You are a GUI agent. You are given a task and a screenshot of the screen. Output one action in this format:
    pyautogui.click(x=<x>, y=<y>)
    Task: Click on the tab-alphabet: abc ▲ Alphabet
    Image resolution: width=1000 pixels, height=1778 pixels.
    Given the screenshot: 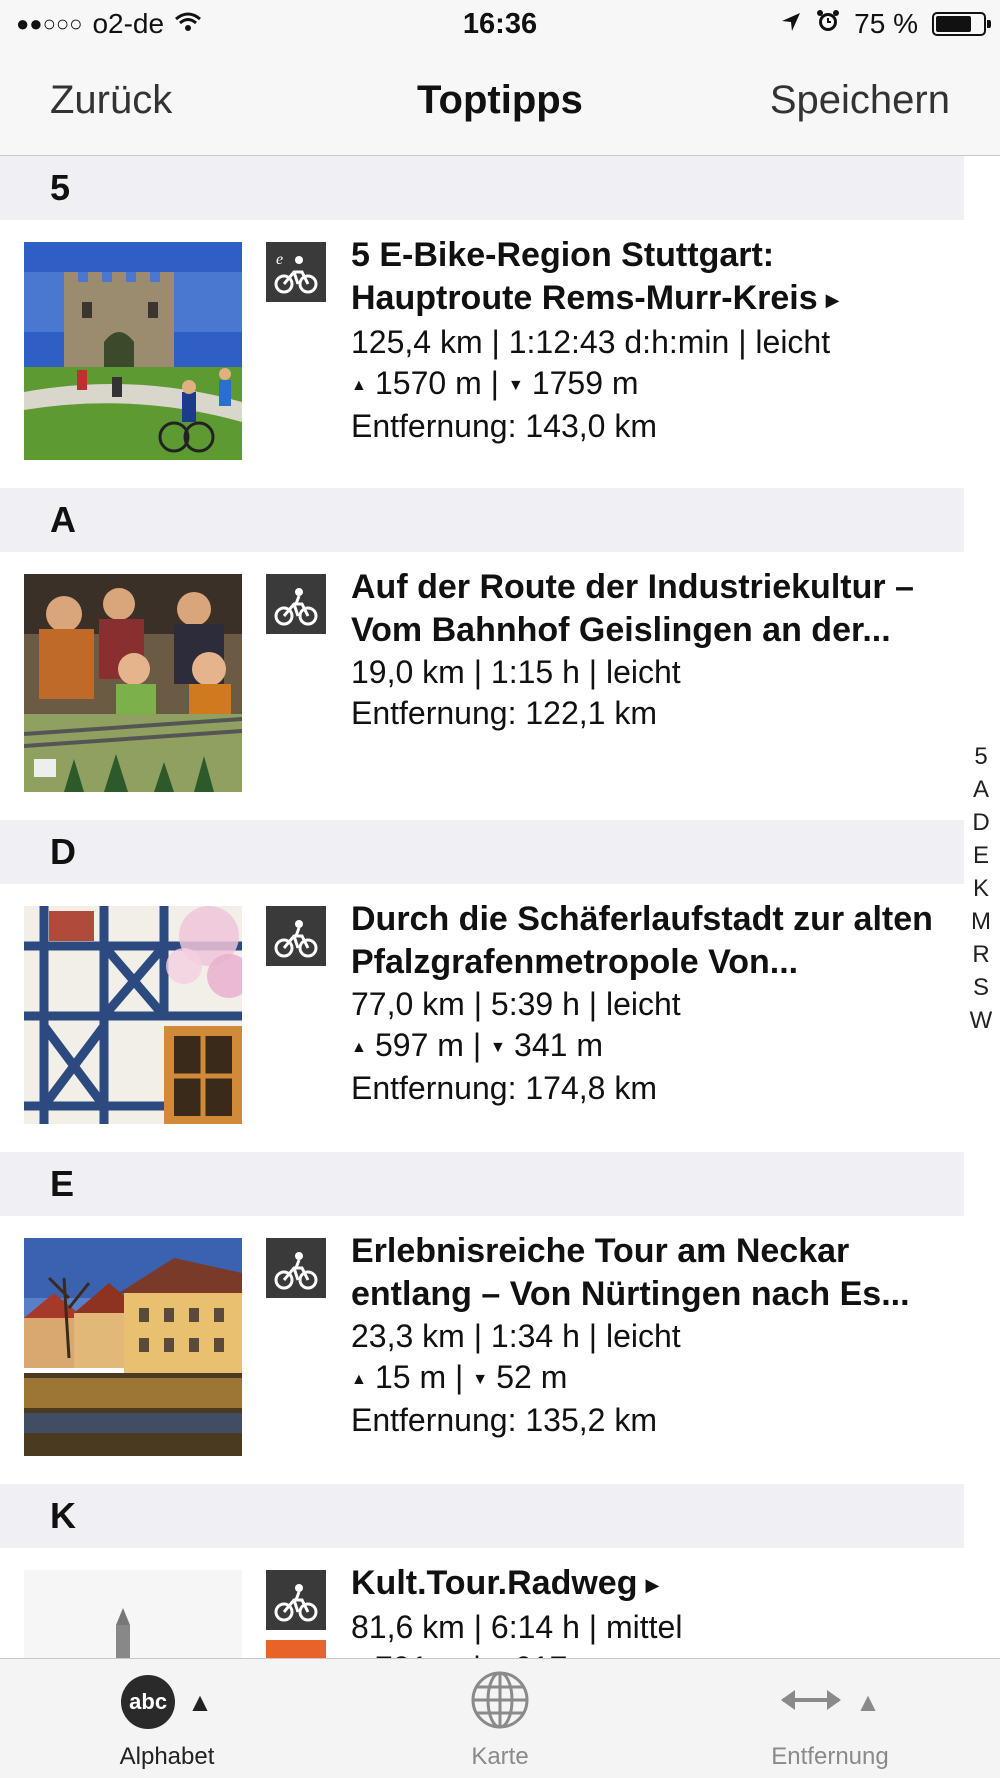 What is the action you would take?
    pyautogui.click(x=167, y=1721)
    